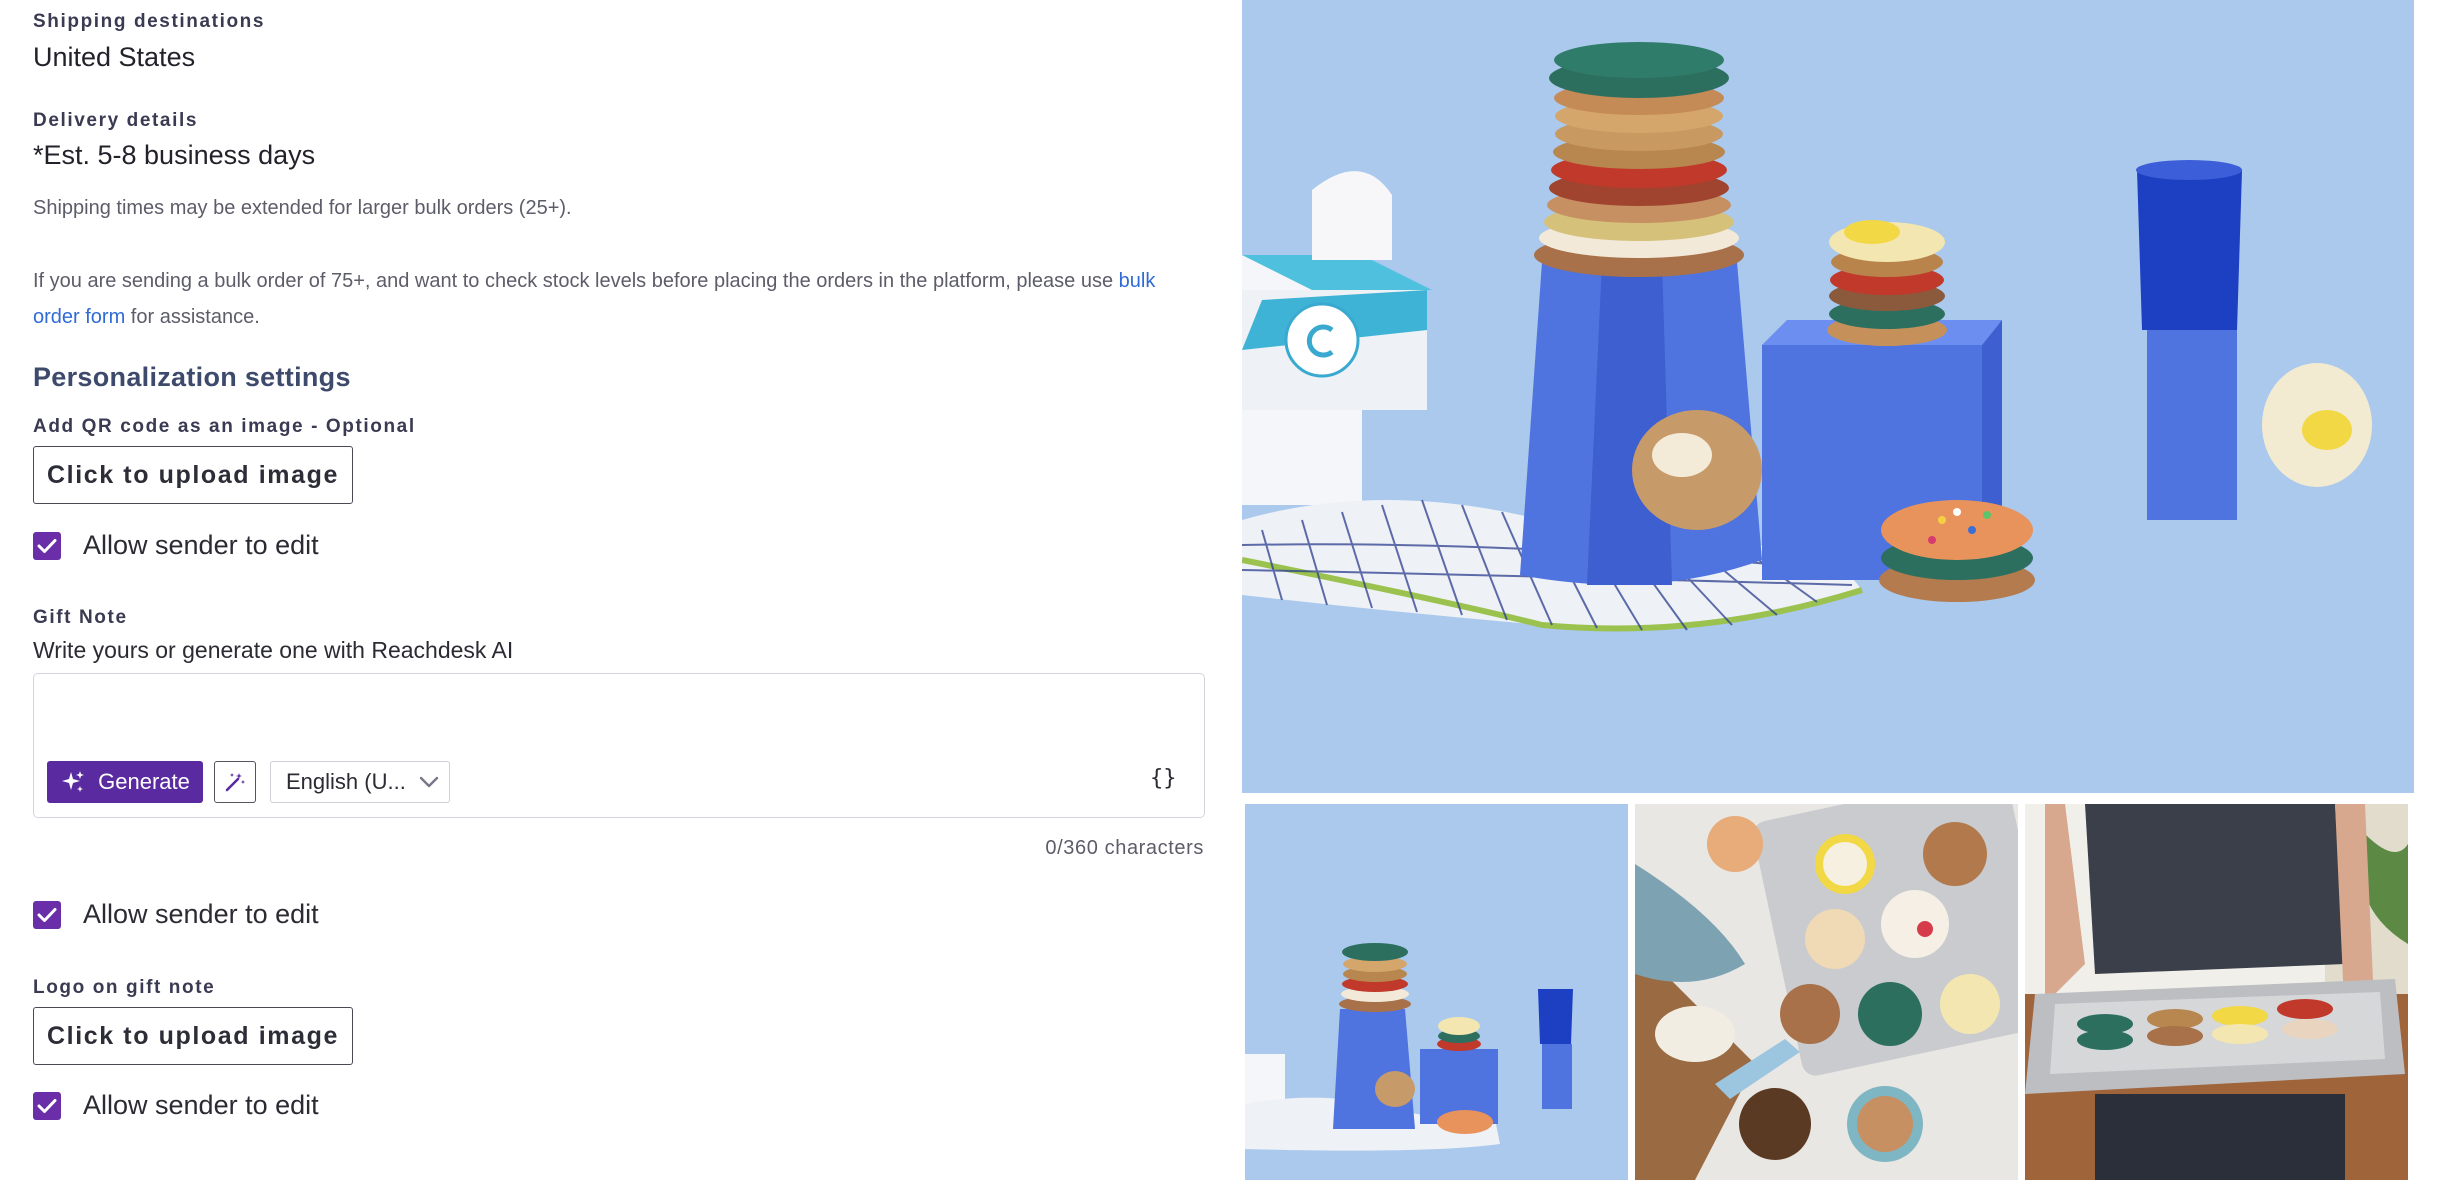 The width and height of the screenshot is (2438, 1180). I want to click on logo-allow-edit-checkbox: Allow sender to edit, so click(176, 1105).